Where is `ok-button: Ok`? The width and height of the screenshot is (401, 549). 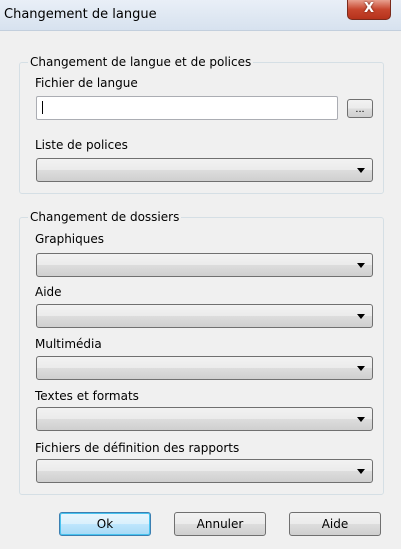
ok-button: Ok is located at coordinates (105, 524).